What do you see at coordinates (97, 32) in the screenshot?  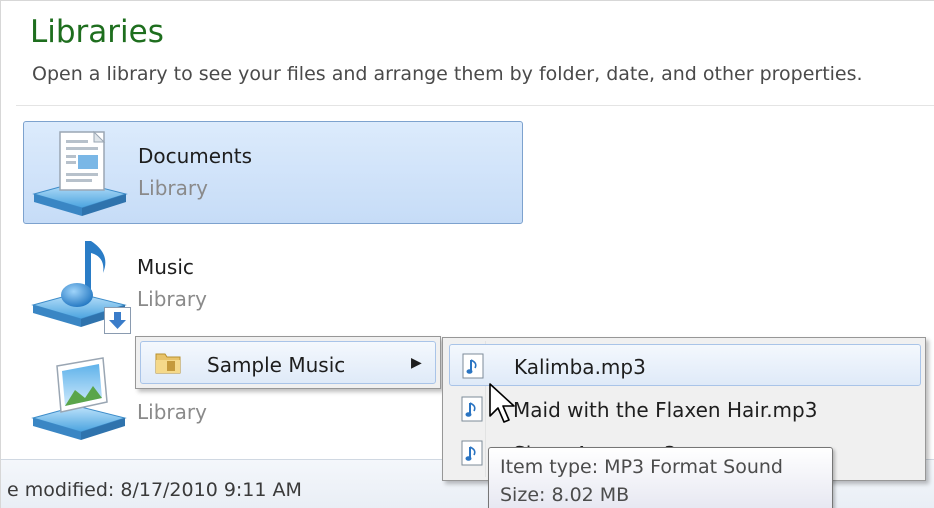 I see `page-title: Libraries` at bounding box center [97, 32].